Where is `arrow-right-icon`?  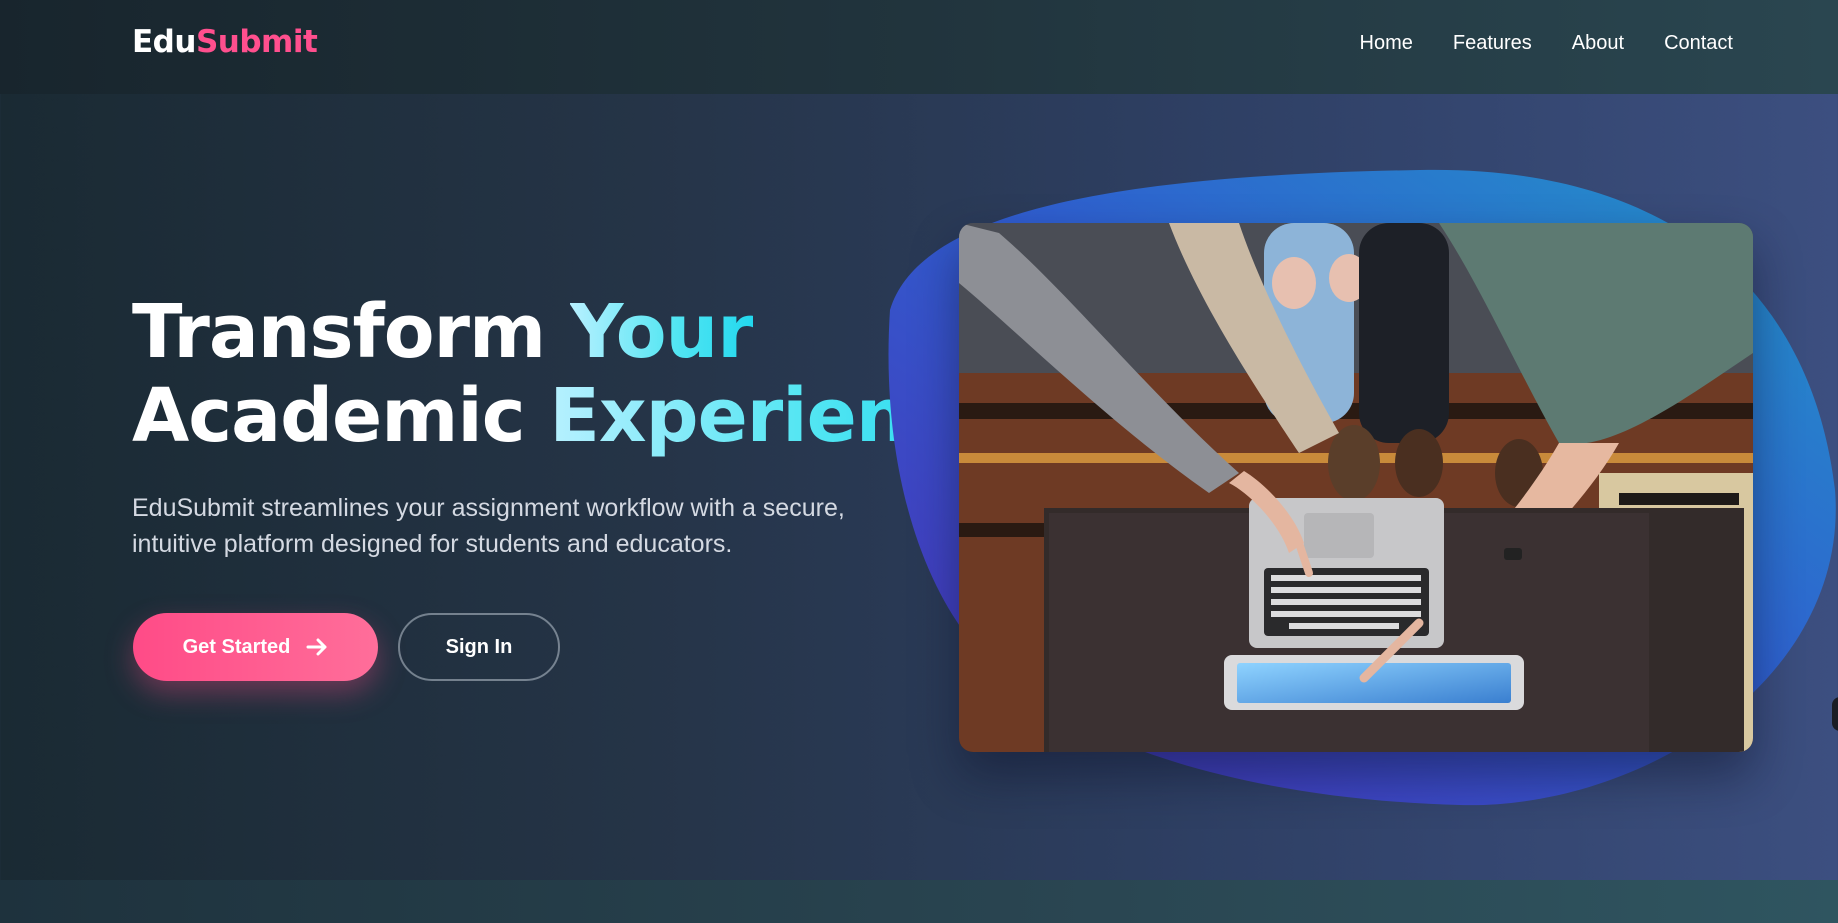
arrow-right-icon is located at coordinates (317, 647).